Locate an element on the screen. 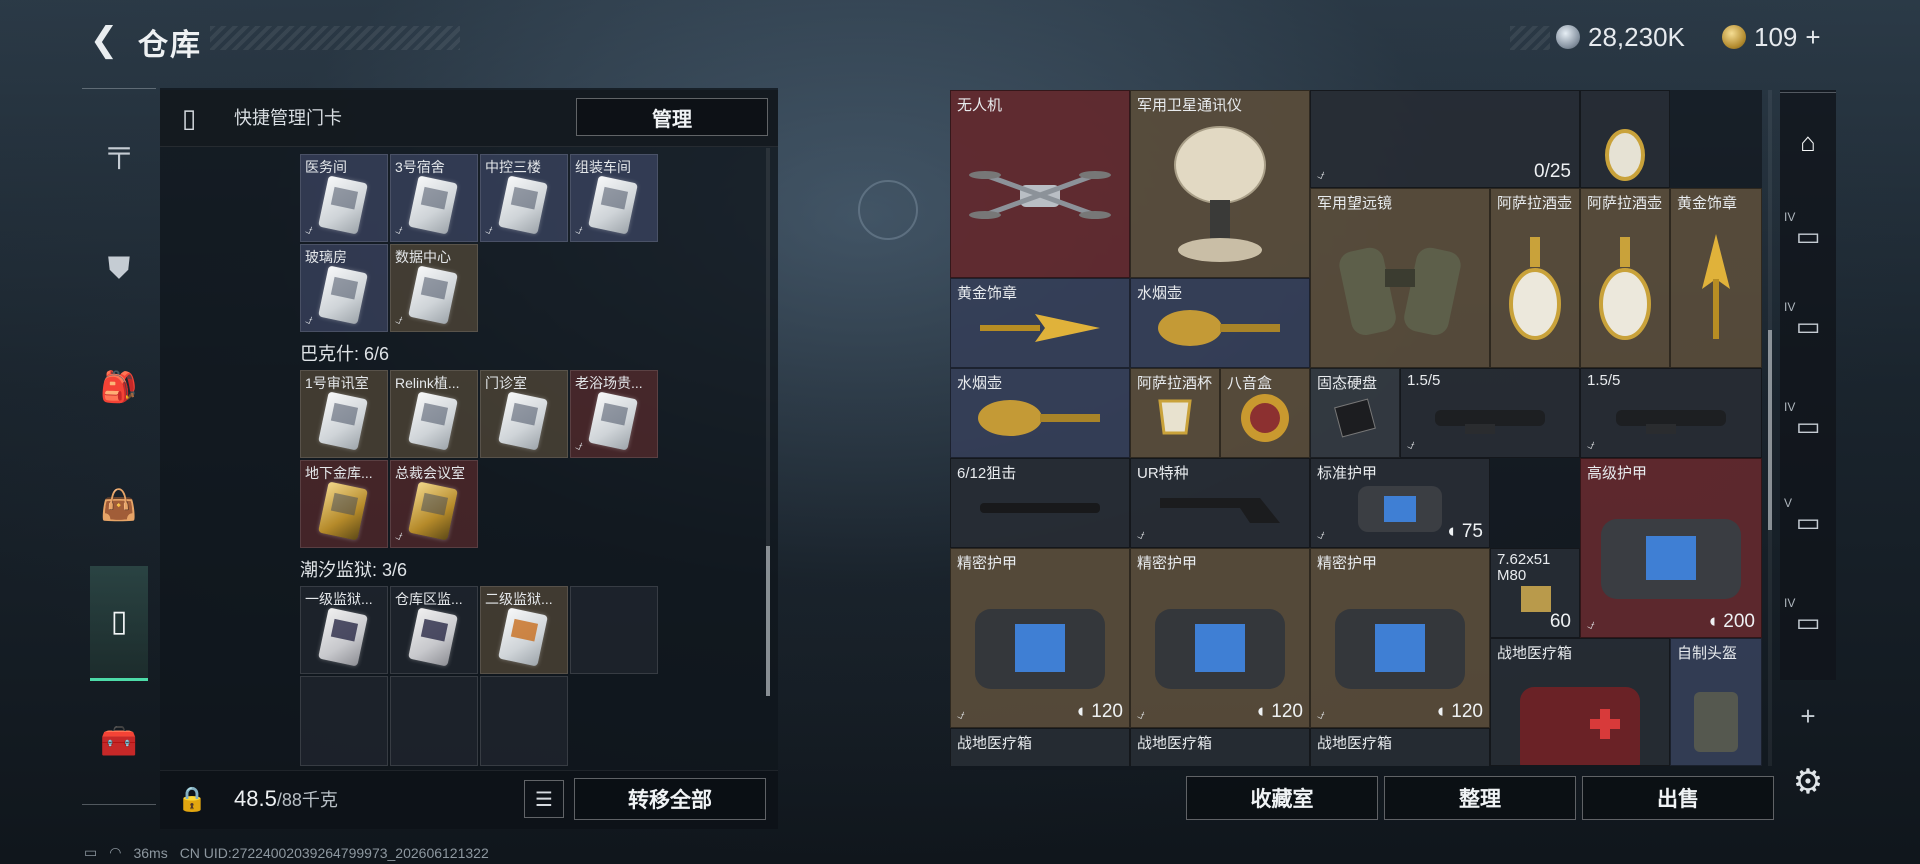  keycard-slot: 1号审讯室 is located at coordinates (344, 414).